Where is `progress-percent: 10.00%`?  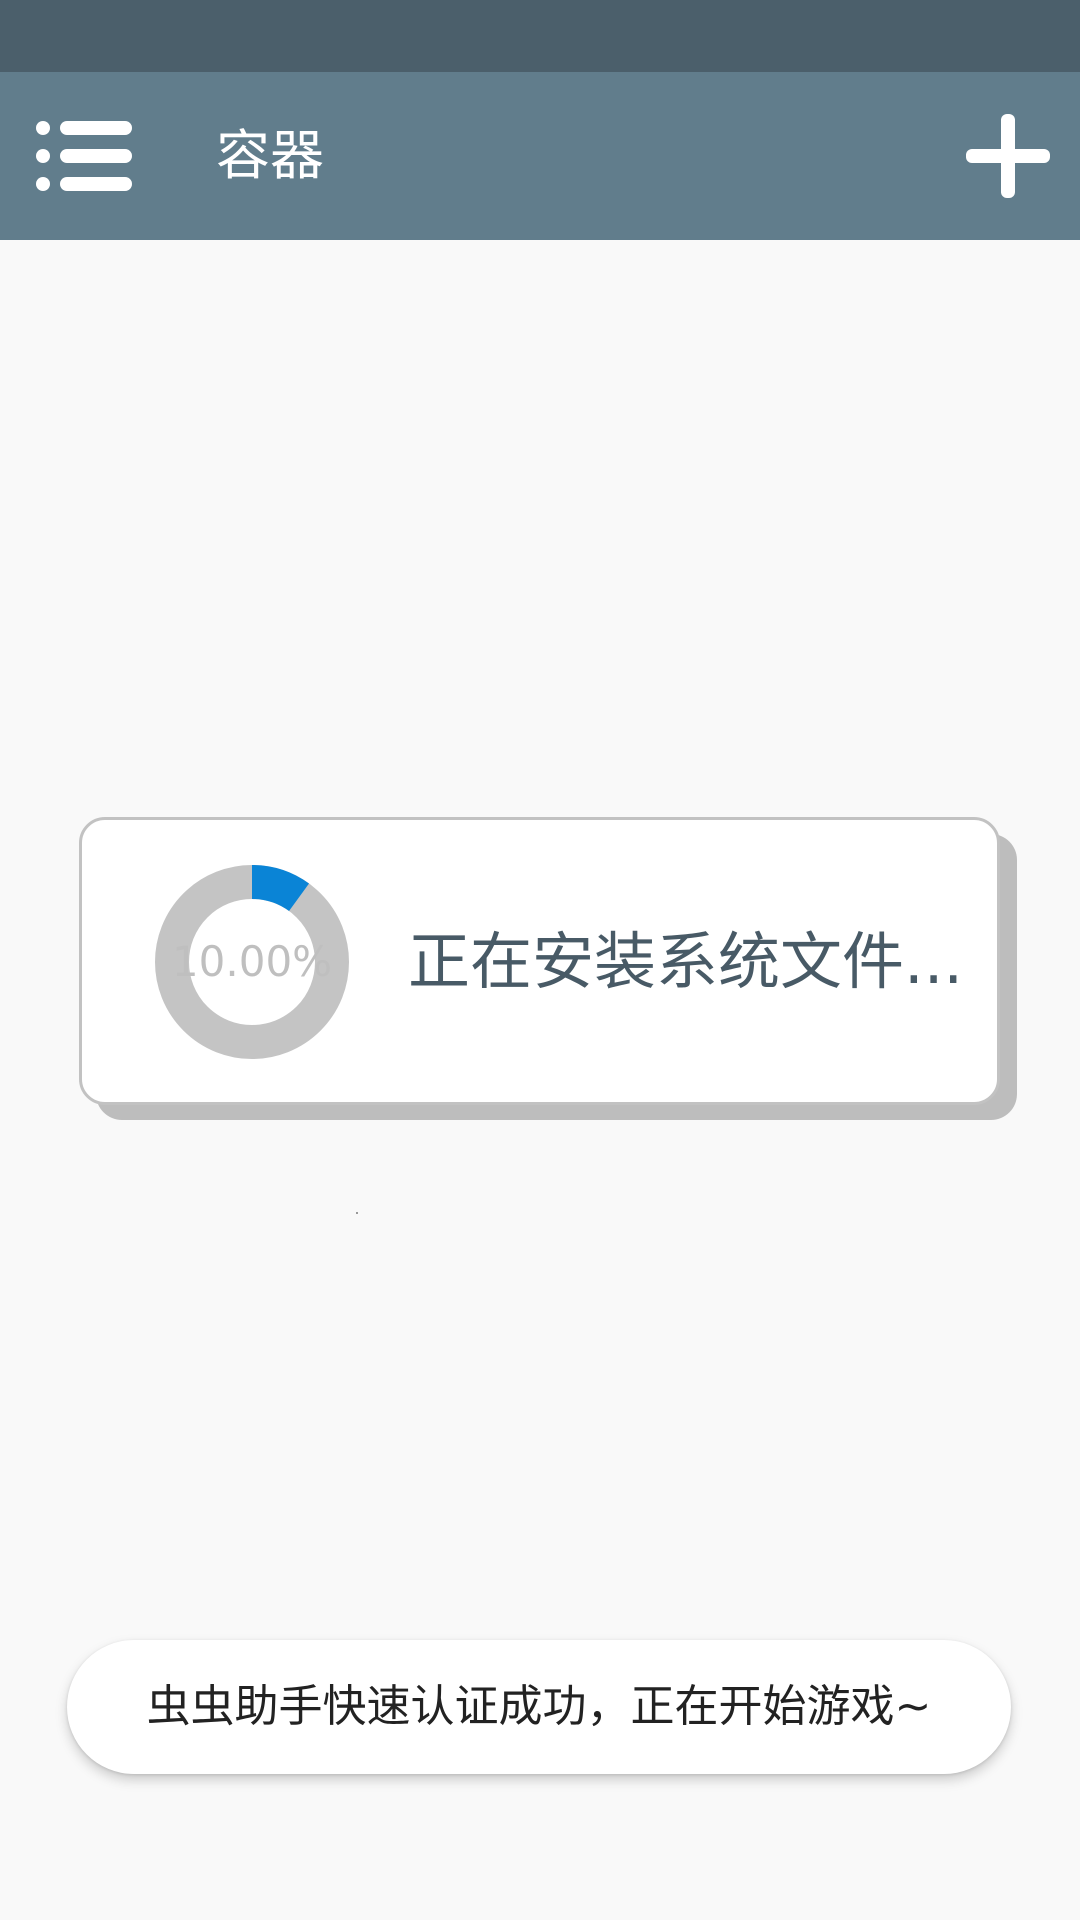
progress-percent: 10.00% is located at coordinates (252, 961).